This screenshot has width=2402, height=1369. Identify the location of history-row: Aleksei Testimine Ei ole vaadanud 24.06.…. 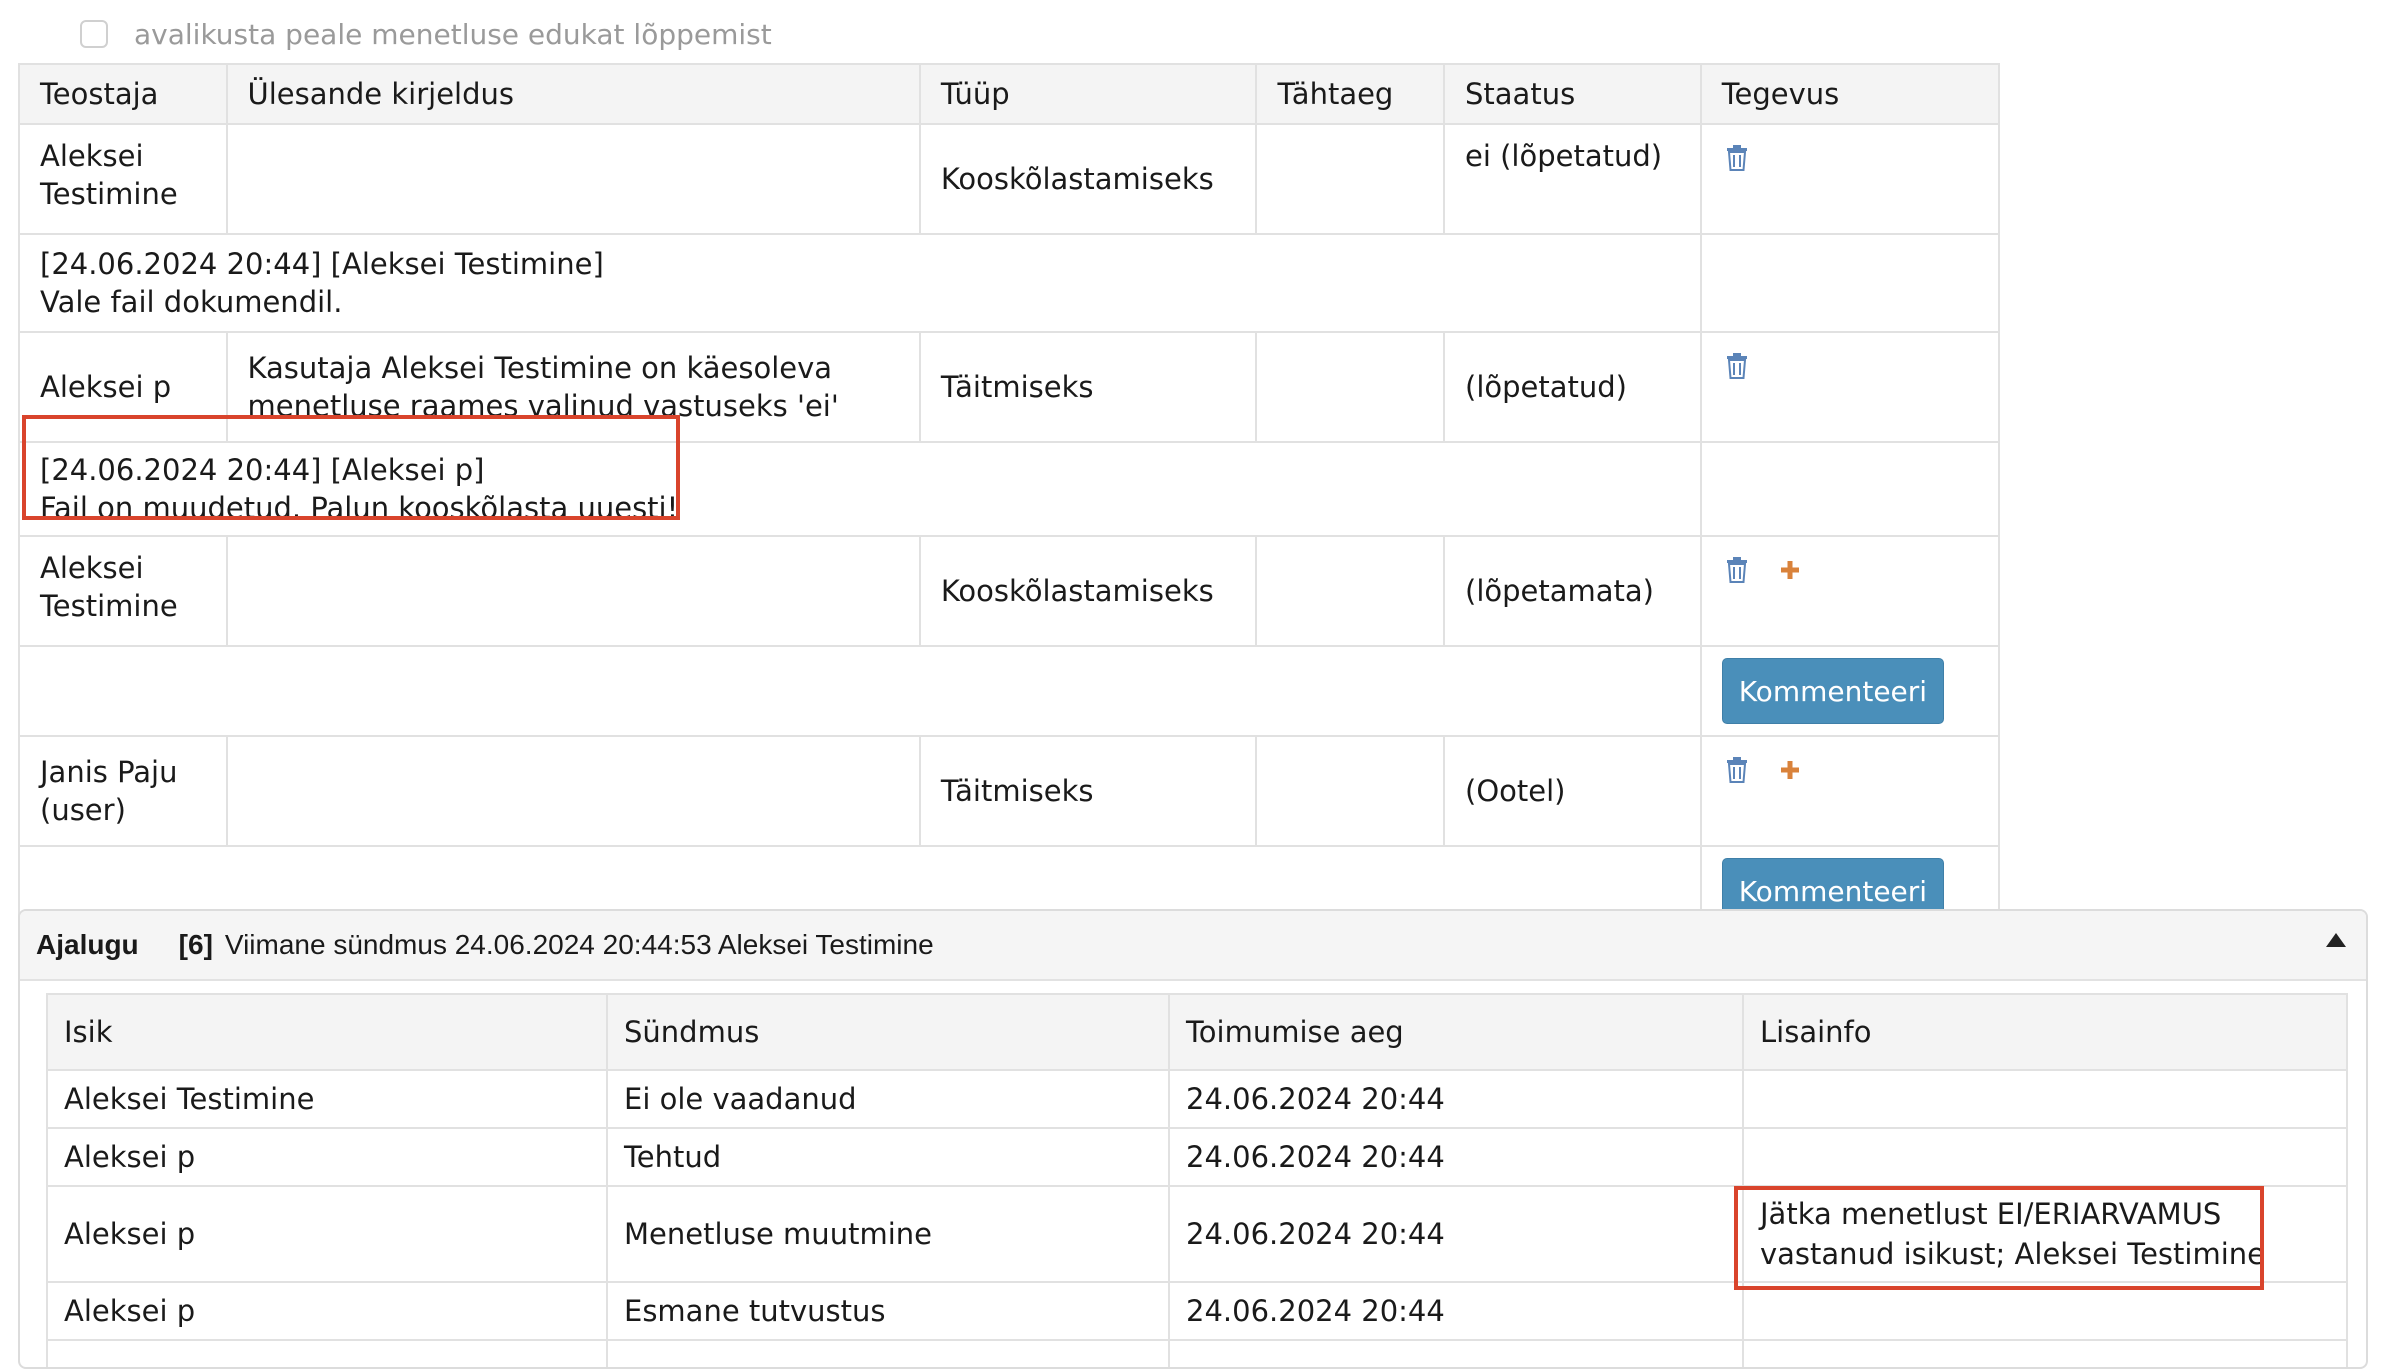
(1197, 1099).